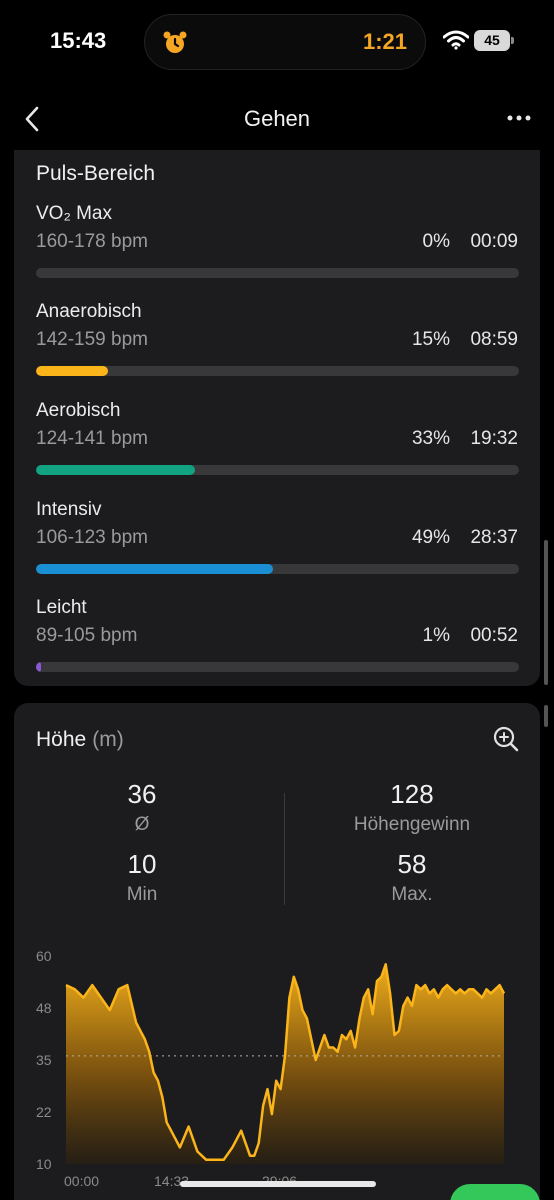  What do you see at coordinates (412, 894) in the screenshot?
I see `stat-label: Max.` at bounding box center [412, 894].